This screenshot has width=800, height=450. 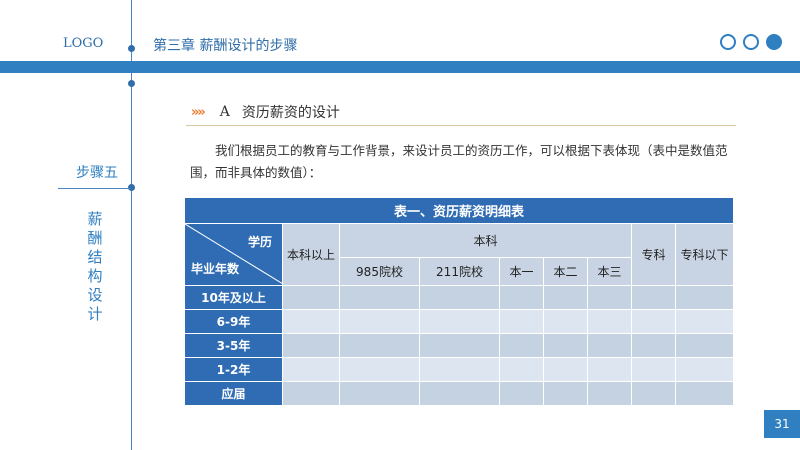 I want to click on header-211: 211院校, so click(x=459, y=271).